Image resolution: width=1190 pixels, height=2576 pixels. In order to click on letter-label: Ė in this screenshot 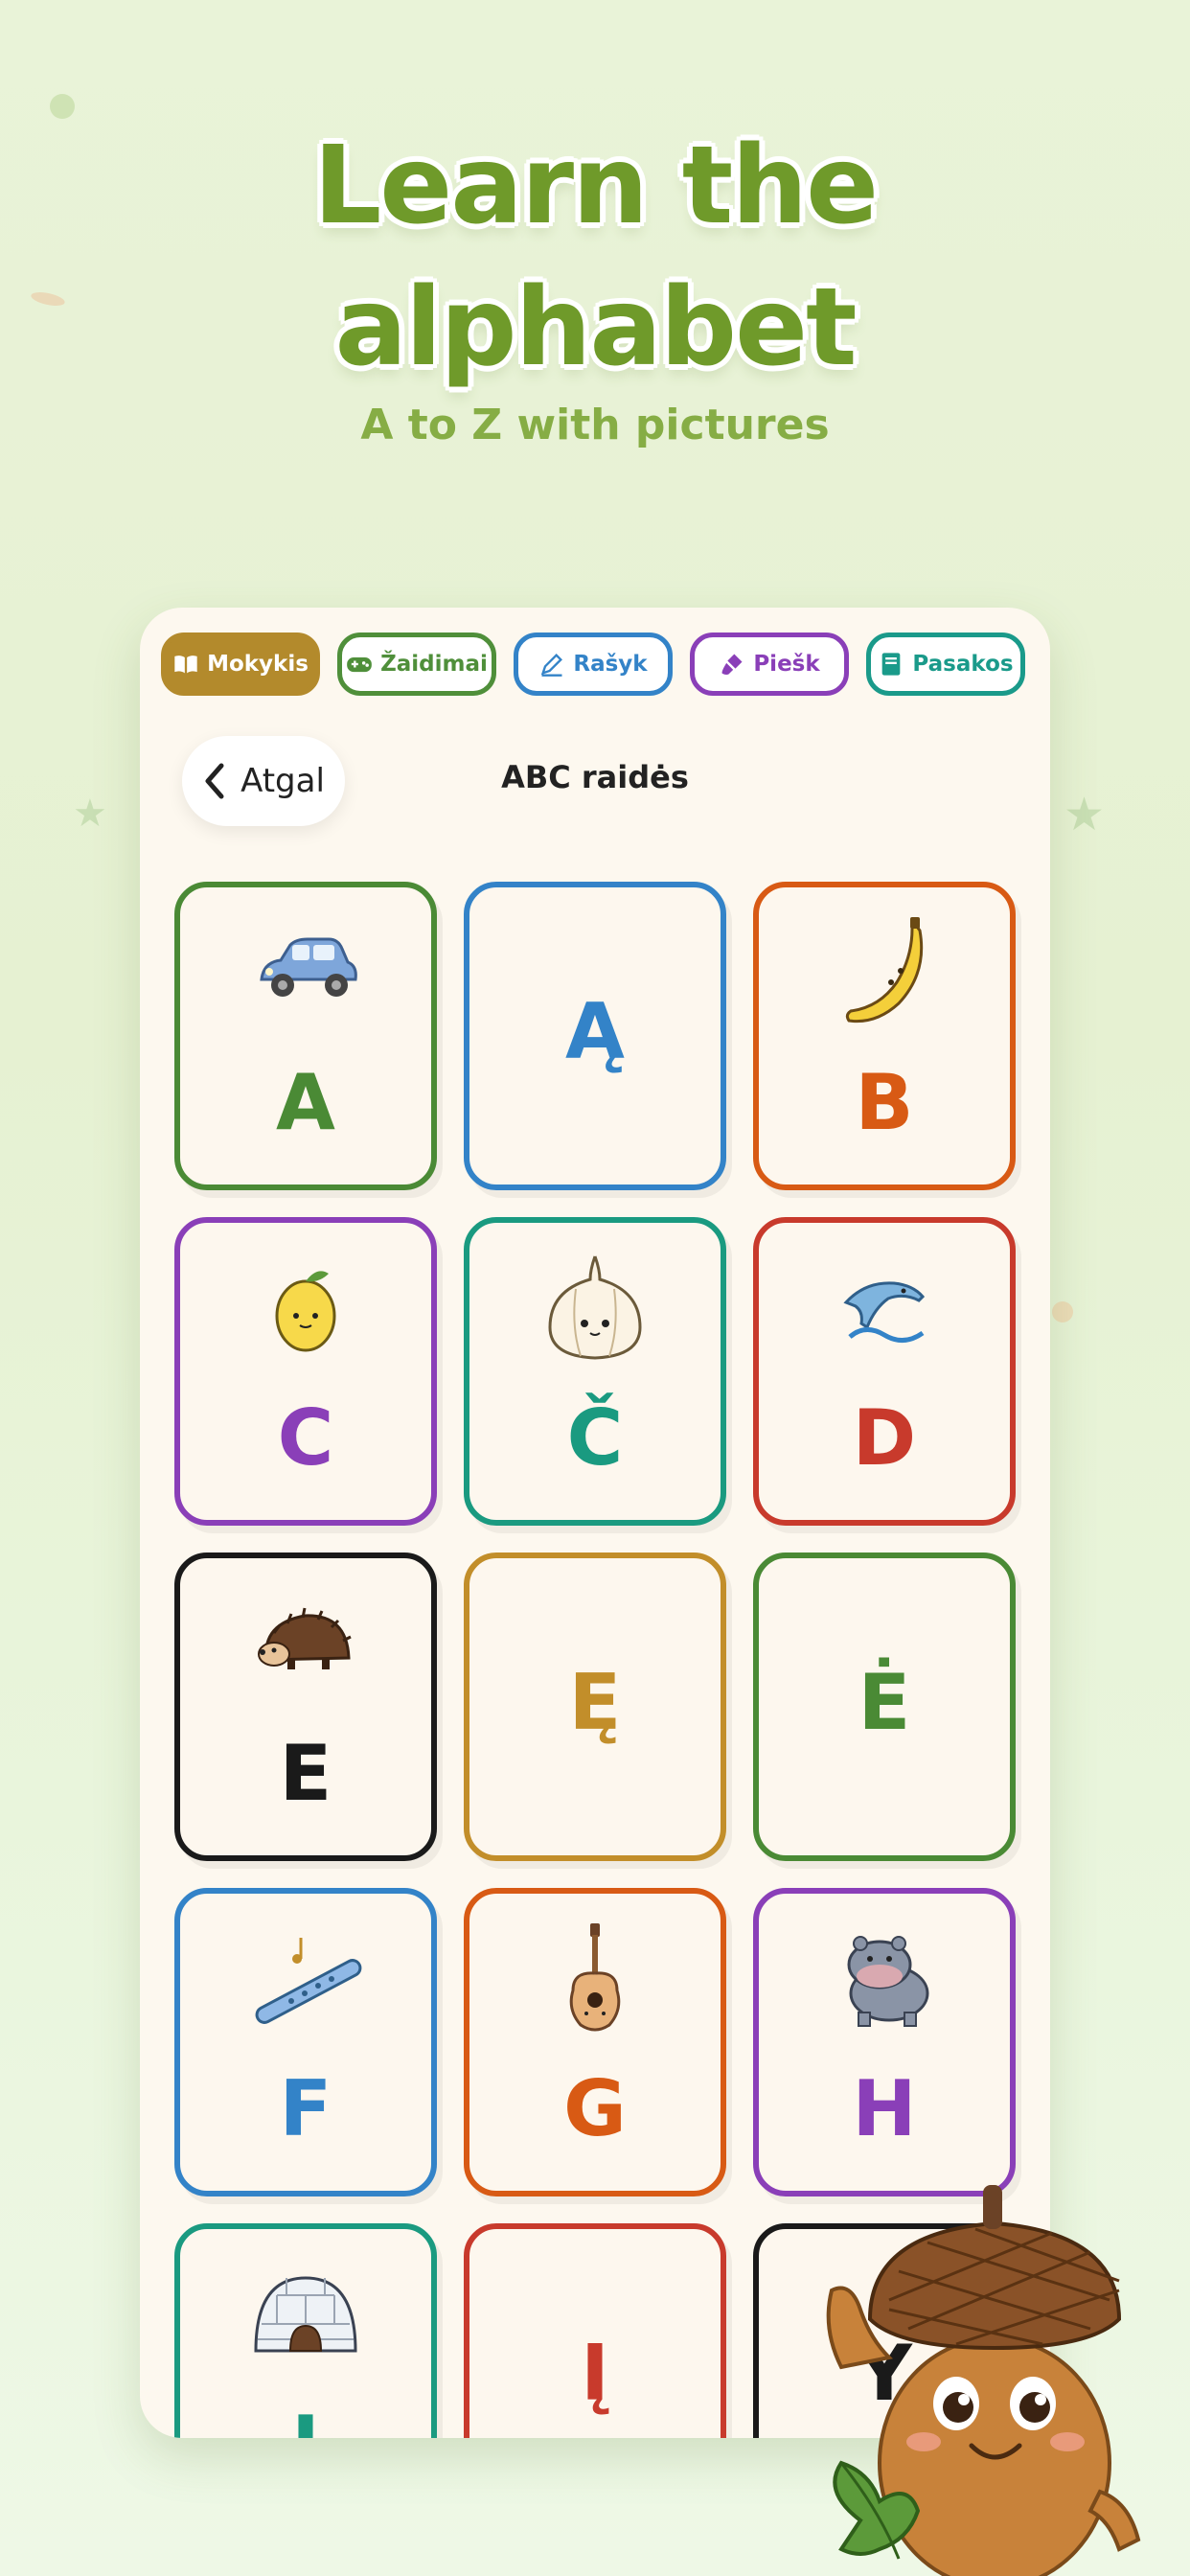, I will do `click(885, 1702)`.